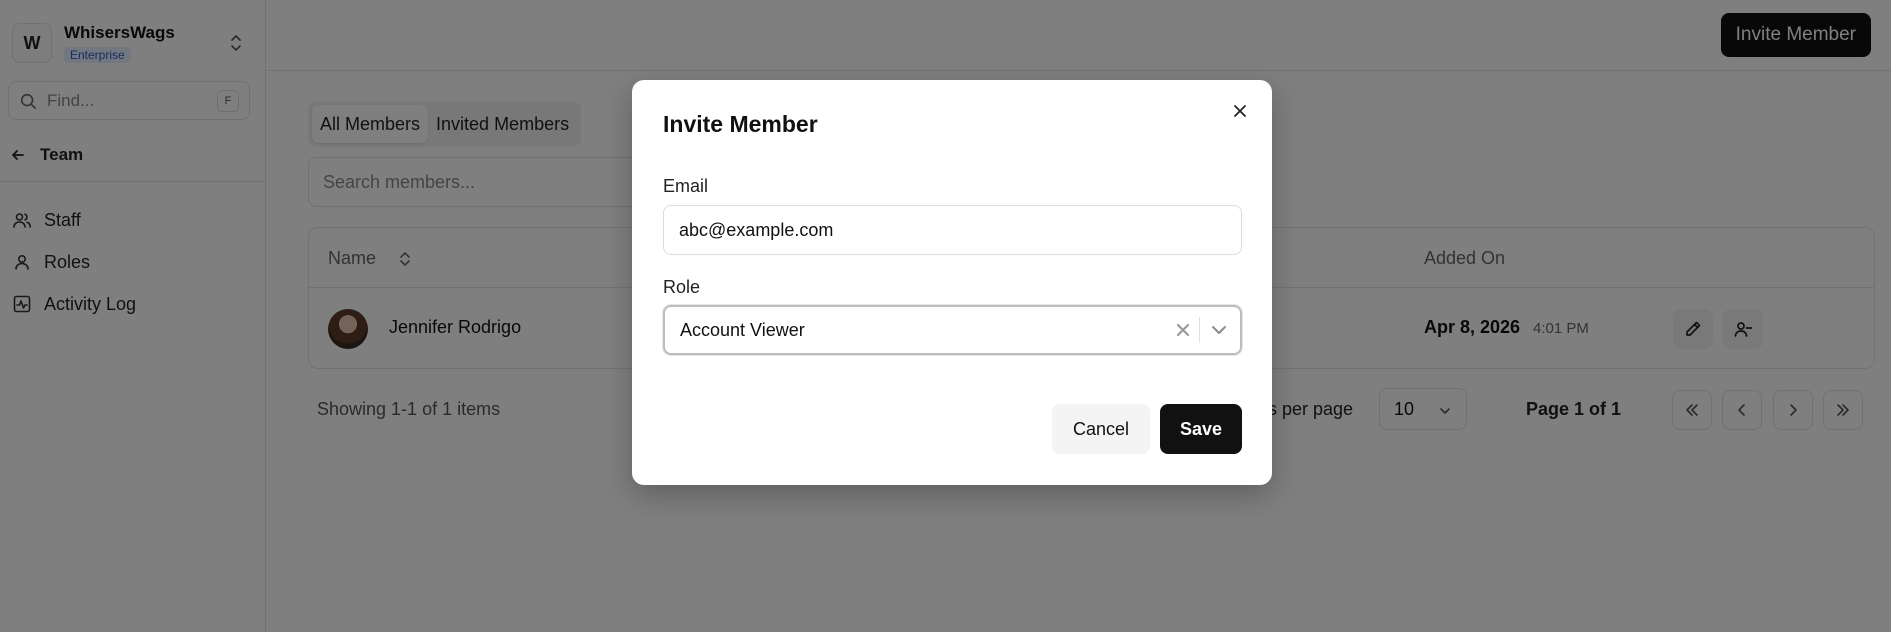 The width and height of the screenshot is (1891, 632). Describe the element at coordinates (682, 287) in the screenshot. I see `role-label: Role` at that location.